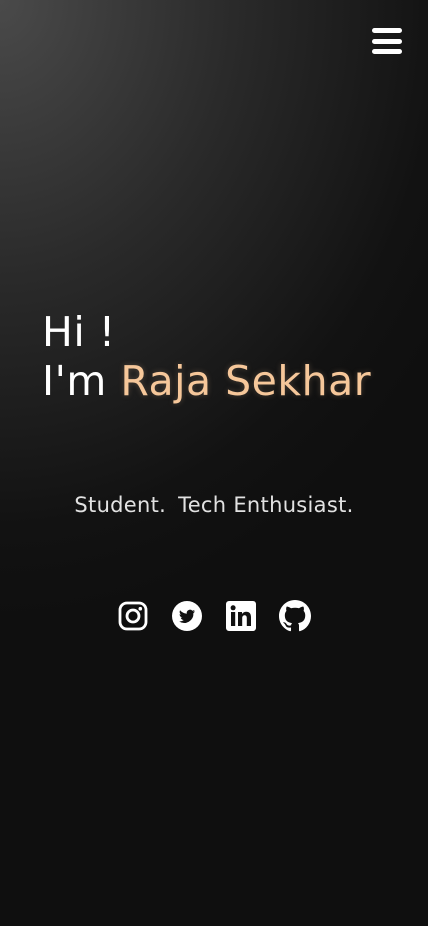 The width and height of the screenshot is (428, 926). What do you see at coordinates (120, 505) in the screenshot?
I see `tagline-item: Student.` at bounding box center [120, 505].